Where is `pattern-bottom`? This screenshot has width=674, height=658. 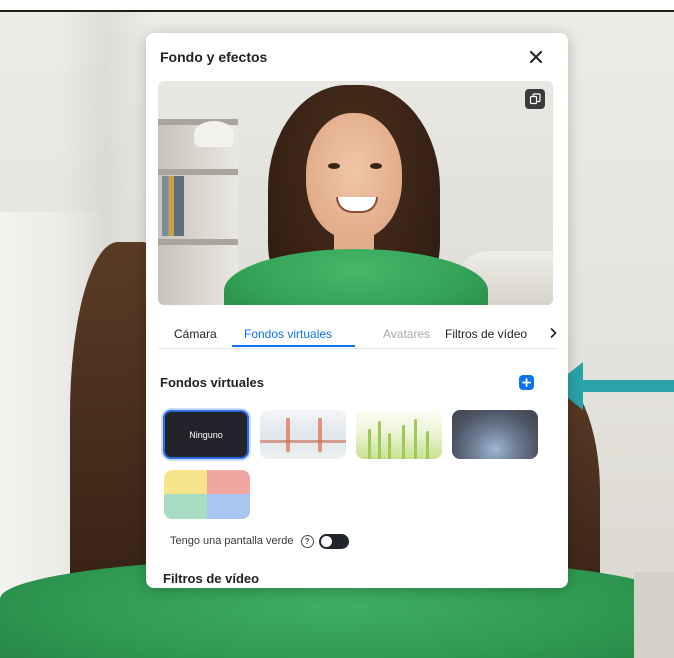
pattern-bottom is located at coordinates (207, 506).